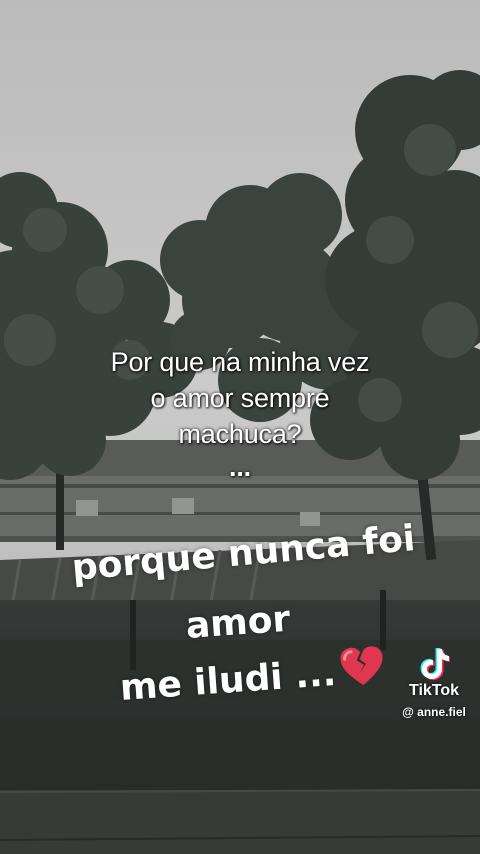  What do you see at coordinates (362, 670) in the screenshot?
I see `broken-heart-icon` at bounding box center [362, 670].